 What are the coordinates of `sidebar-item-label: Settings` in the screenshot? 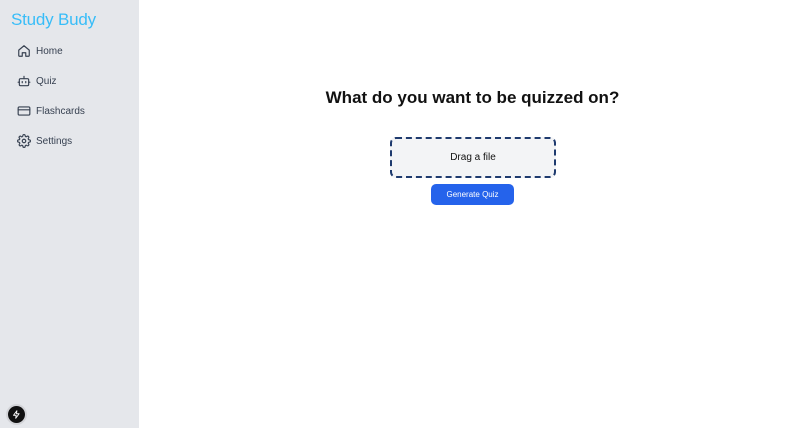 It's located at (54, 141).